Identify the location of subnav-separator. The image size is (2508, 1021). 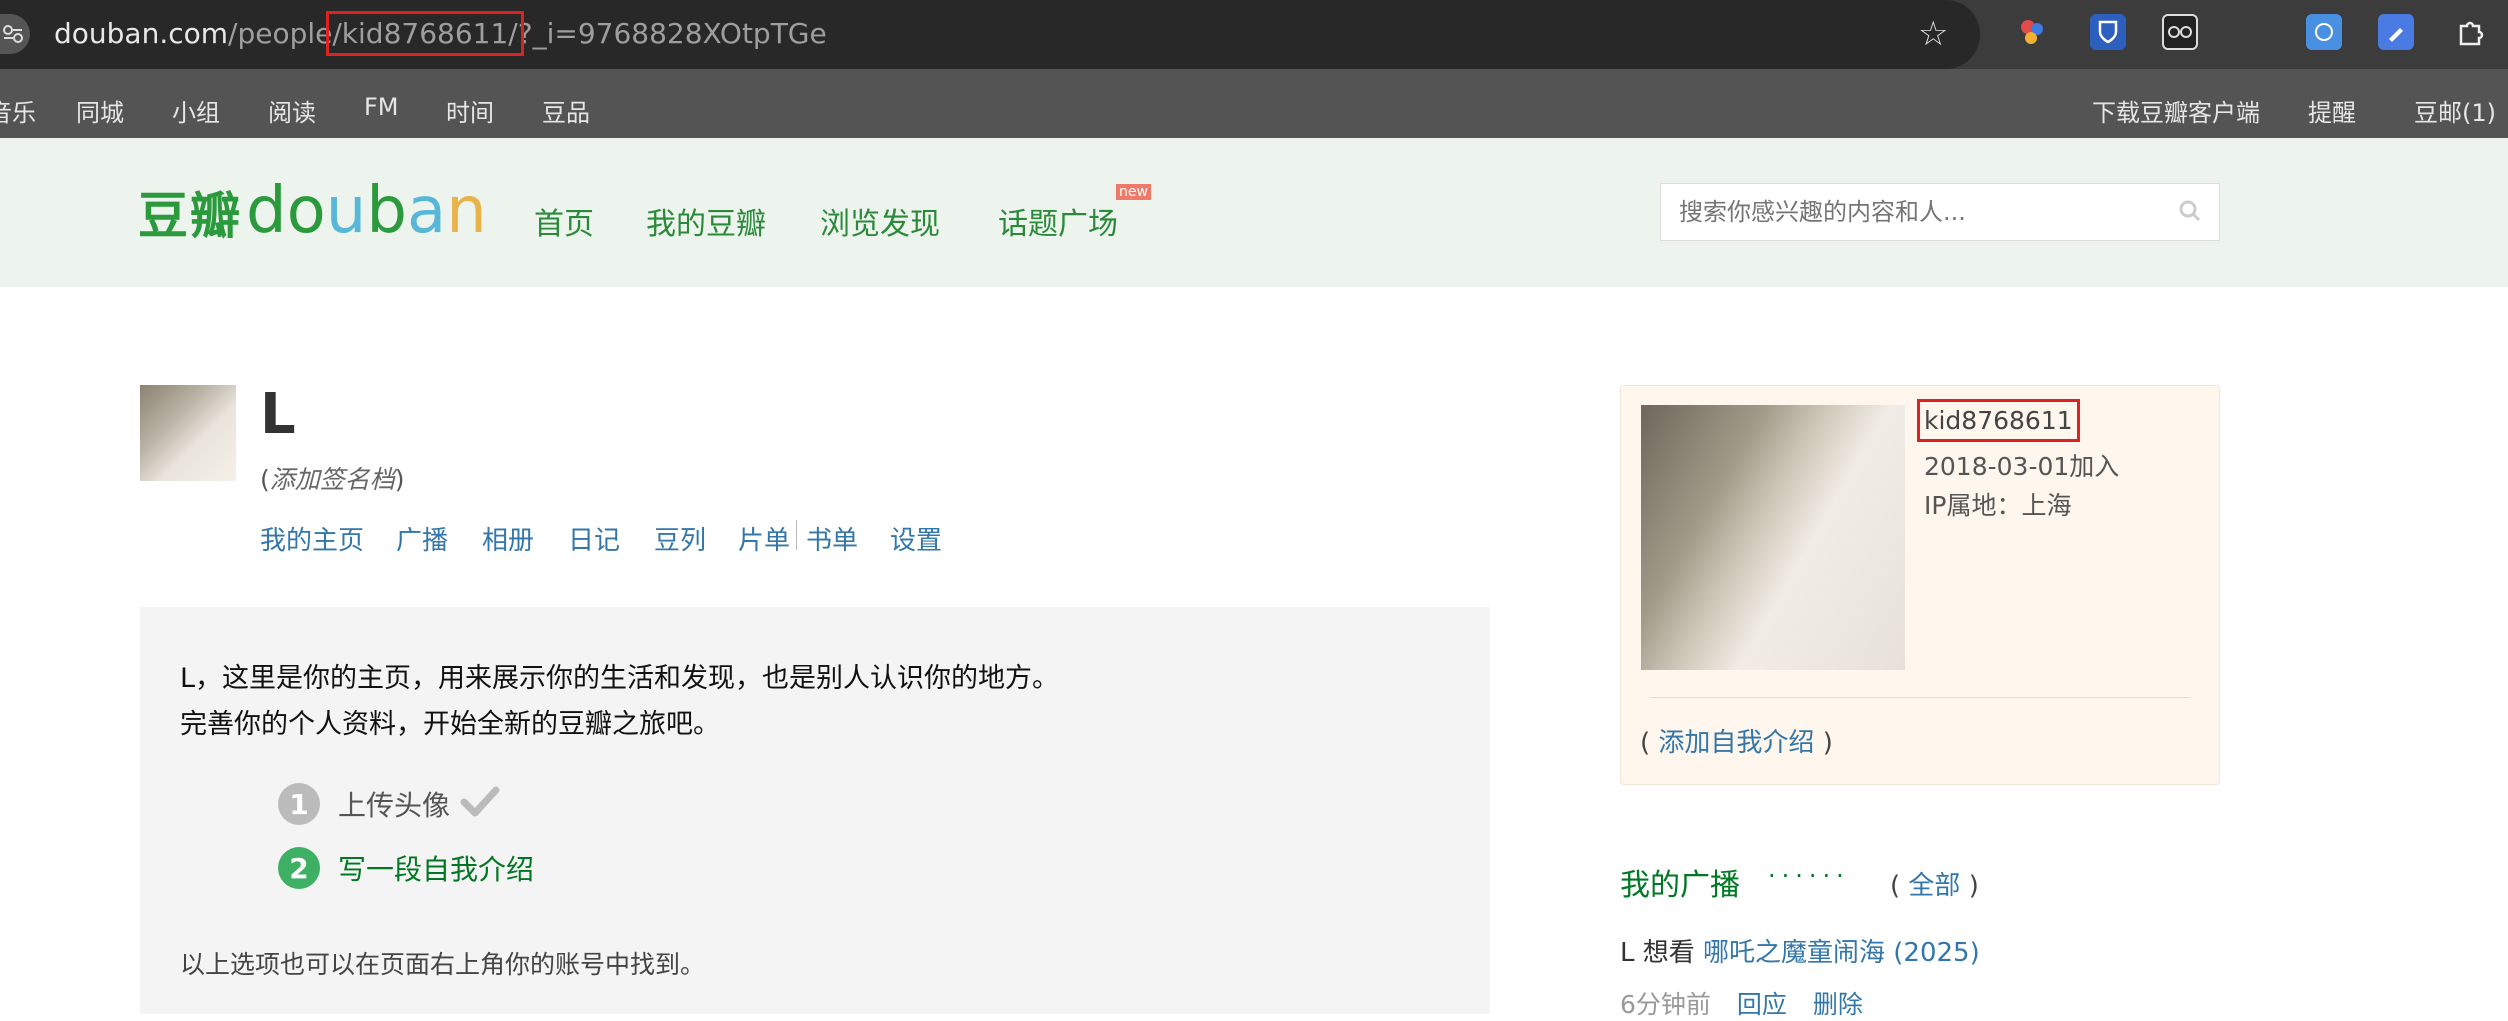
(796, 535).